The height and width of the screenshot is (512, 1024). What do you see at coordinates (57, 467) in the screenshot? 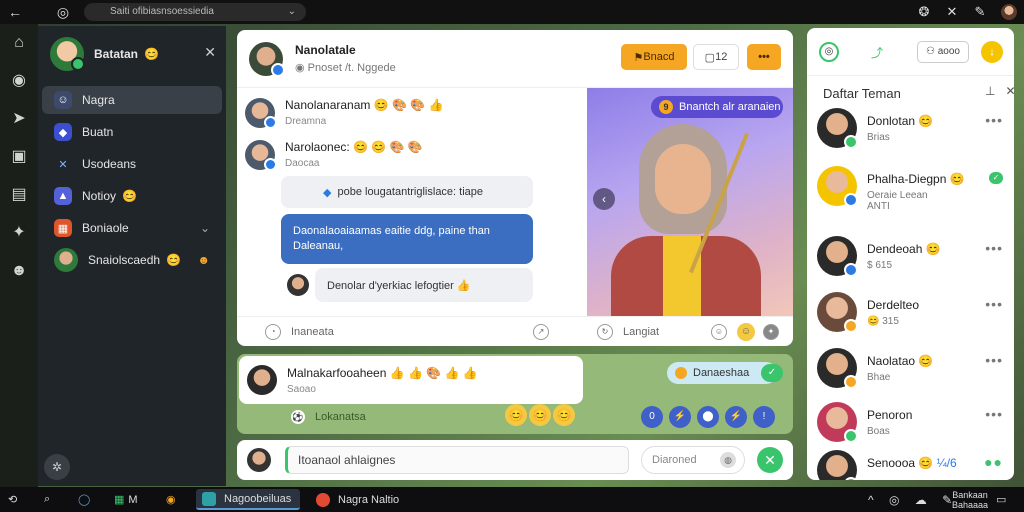
I see `settings-icon: ✲` at bounding box center [57, 467].